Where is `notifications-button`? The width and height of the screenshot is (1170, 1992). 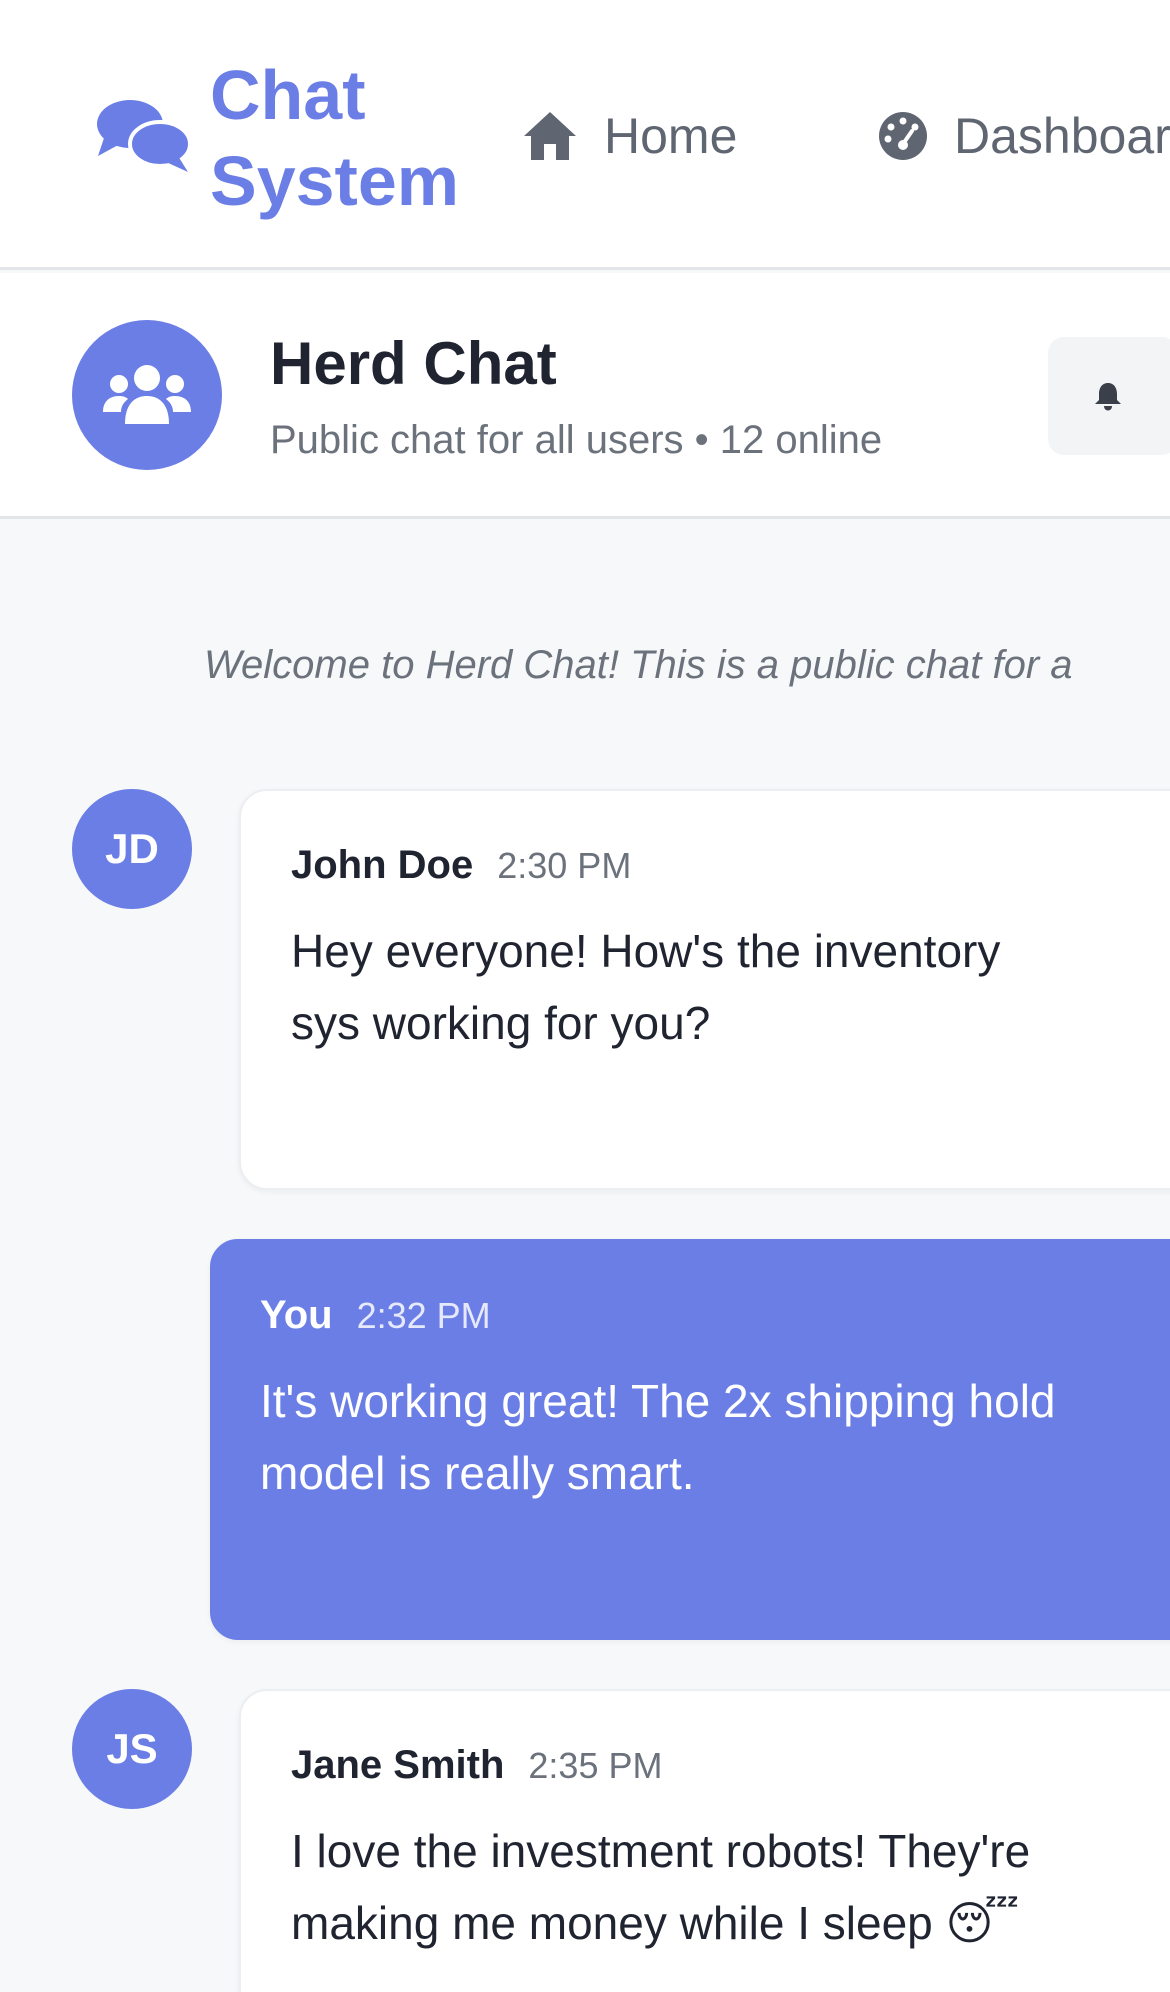
notifications-button is located at coordinates (1109, 396).